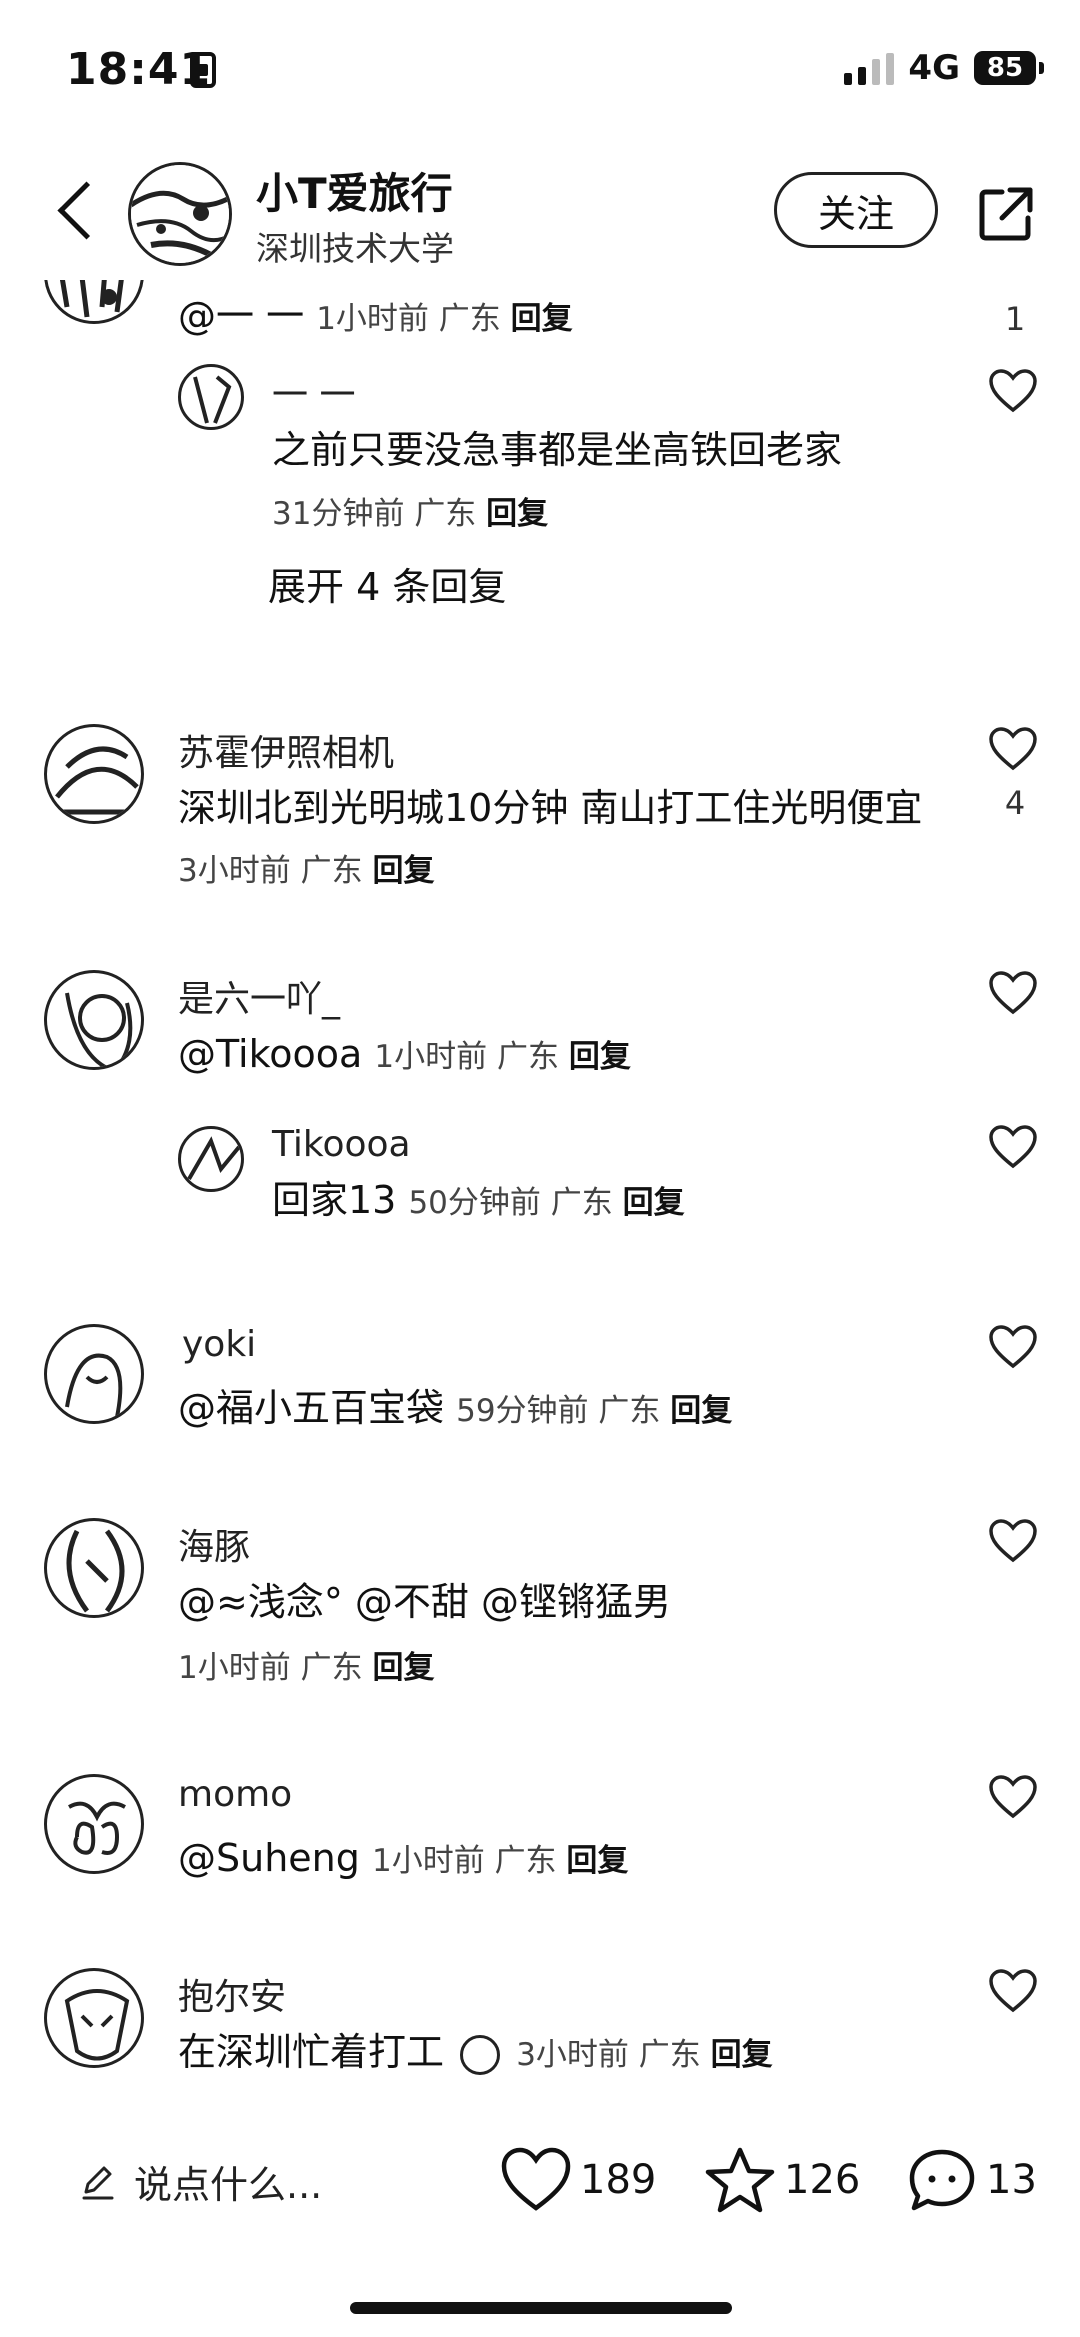  Describe the element at coordinates (550, 808) in the screenshot. I see `comment-body: 深圳北到光明城10分钟 南山打工住光明便宜` at that location.